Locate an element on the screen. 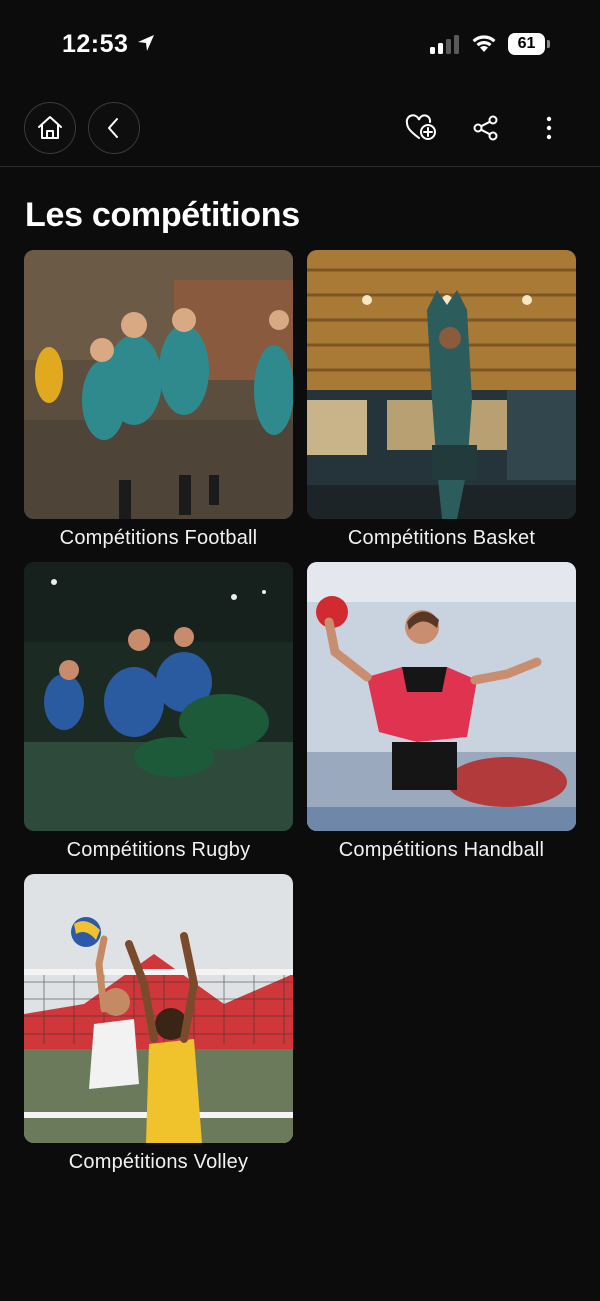 The height and width of the screenshot is (1301, 600). competition-label: Compétitions Basket is located at coordinates (441, 538).